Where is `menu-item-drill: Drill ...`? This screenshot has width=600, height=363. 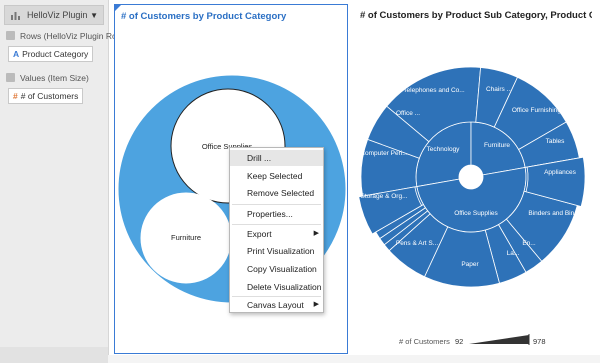
menu-item-drill: Drill ... is located at coordinates (276, 158).